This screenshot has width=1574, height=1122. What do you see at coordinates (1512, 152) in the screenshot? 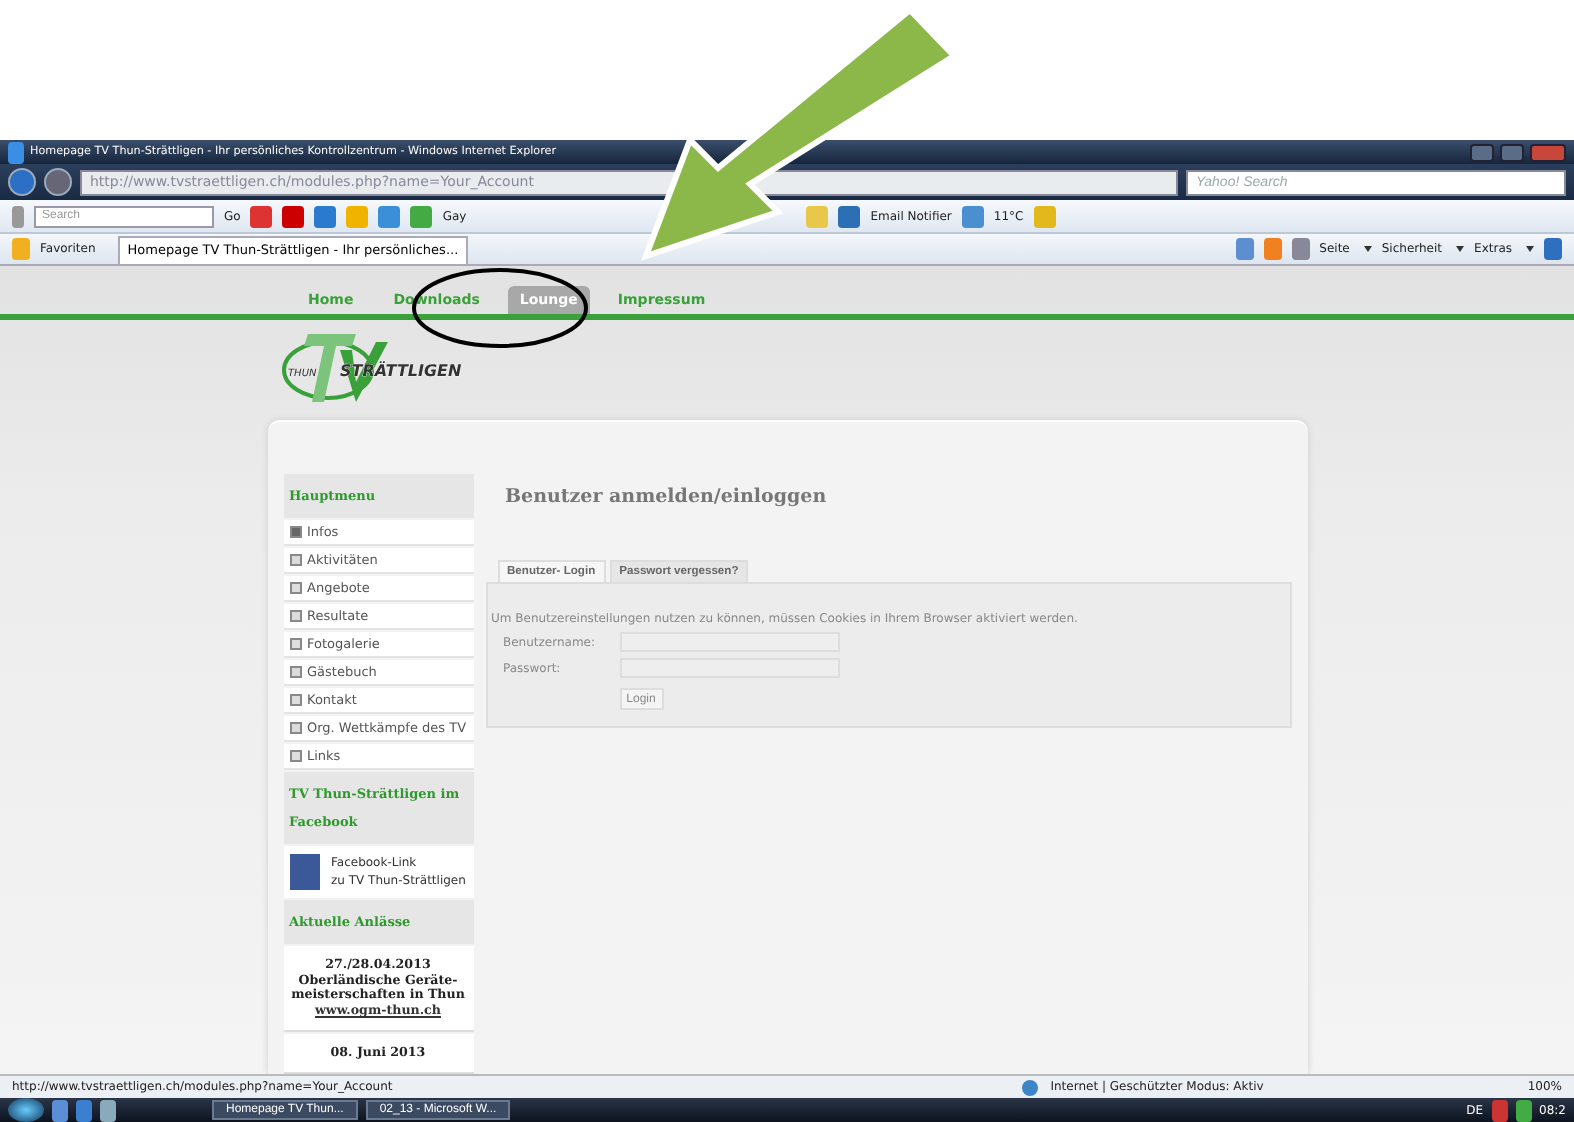
I see `maximize-button` at bounding box center [1512, 152].